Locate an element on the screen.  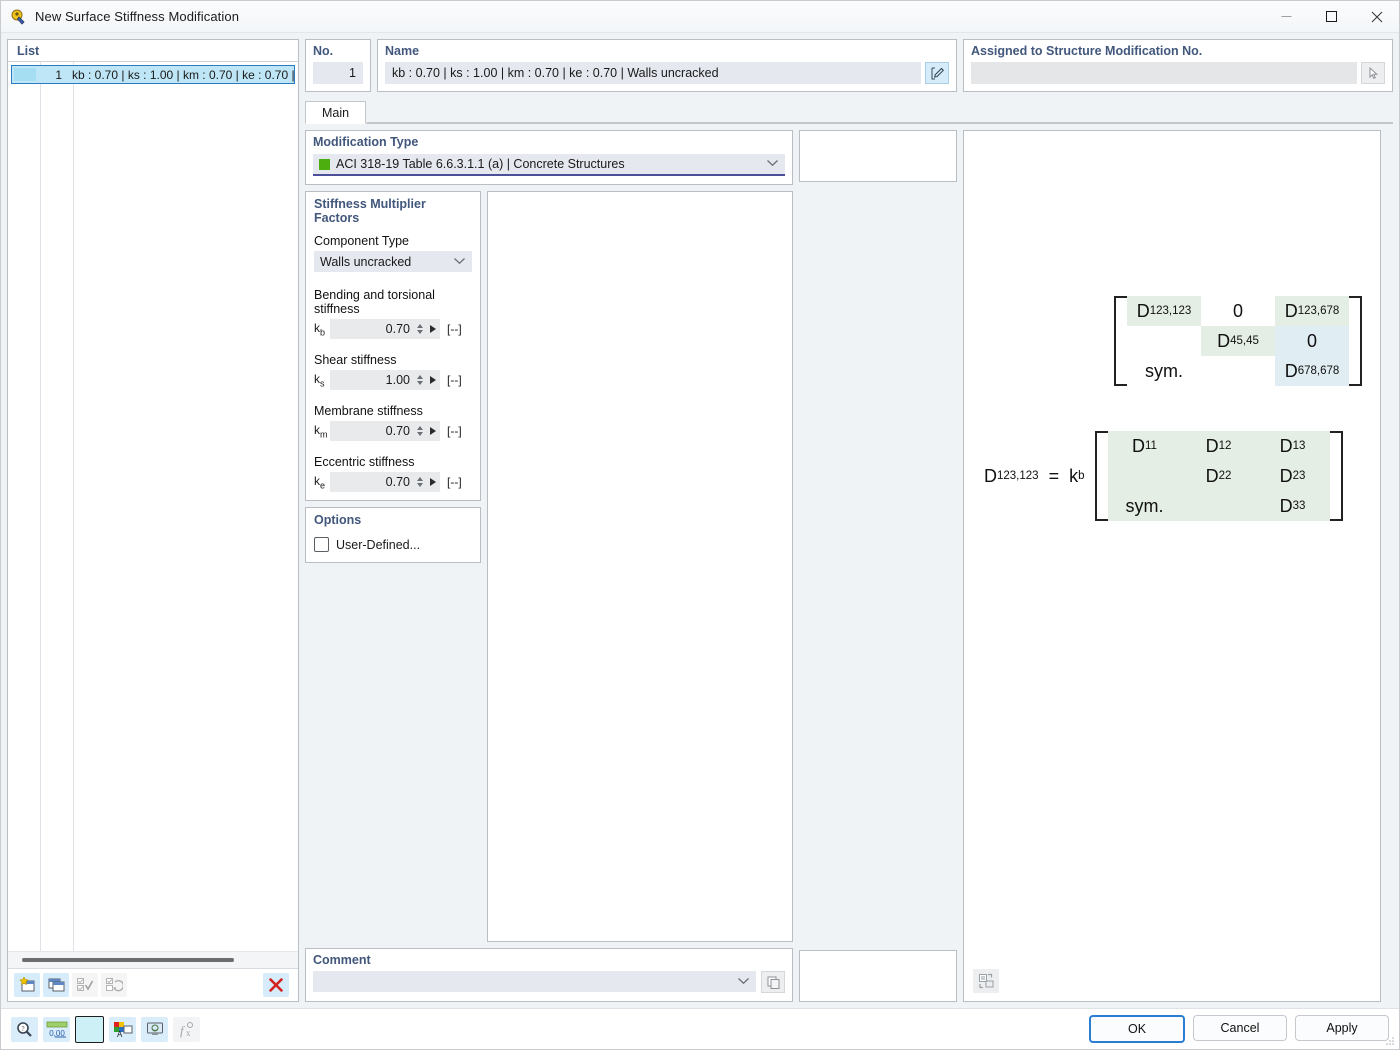
decimal-places-button: 0,00 is located at coordinates (56, 1029).